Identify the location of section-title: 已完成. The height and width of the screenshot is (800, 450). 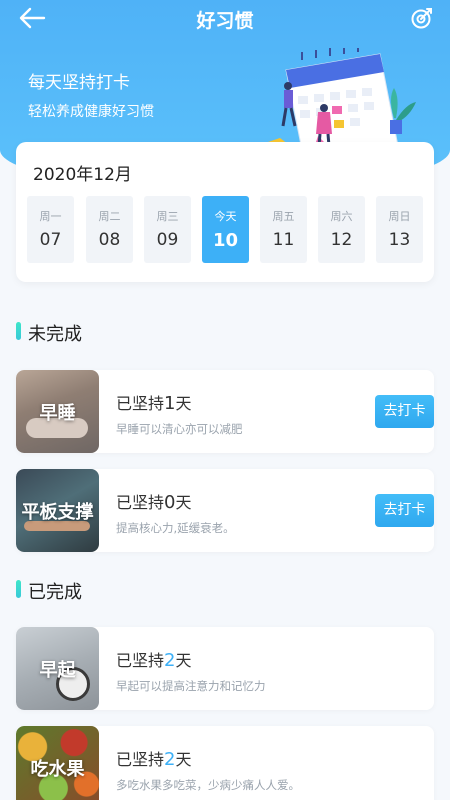
(55, 592).